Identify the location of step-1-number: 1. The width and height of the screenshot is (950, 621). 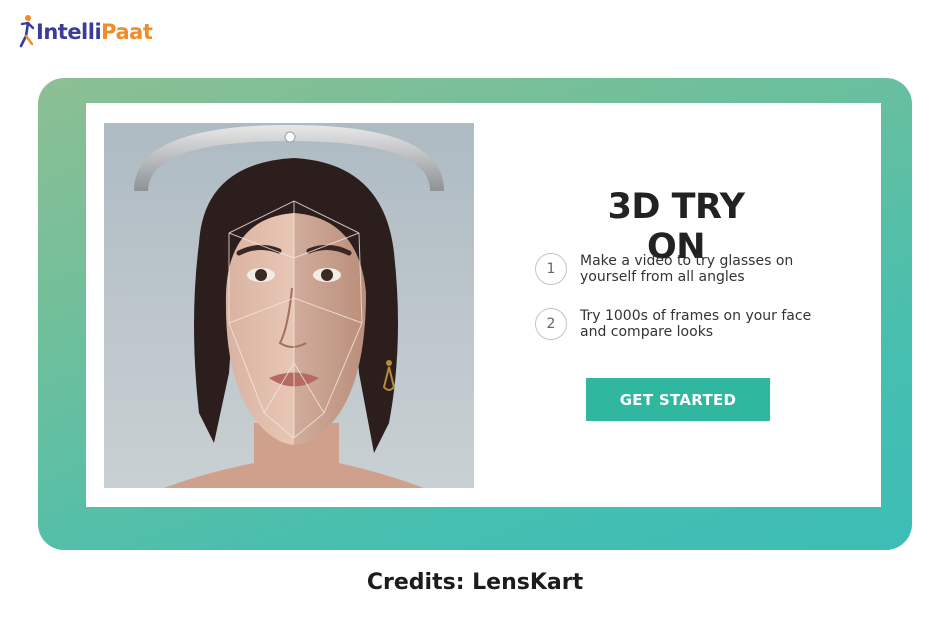
(551, 269).